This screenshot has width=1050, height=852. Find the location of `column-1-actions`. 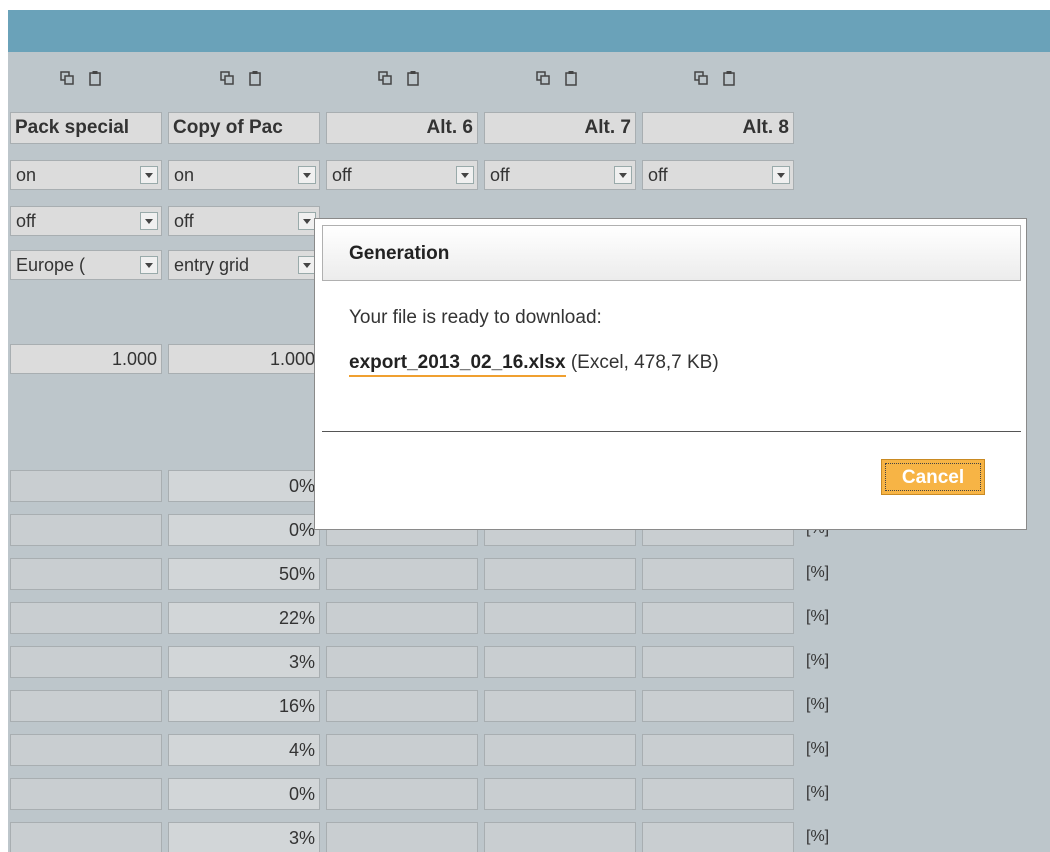

column-1-actions is located at coordinates (81, 78).